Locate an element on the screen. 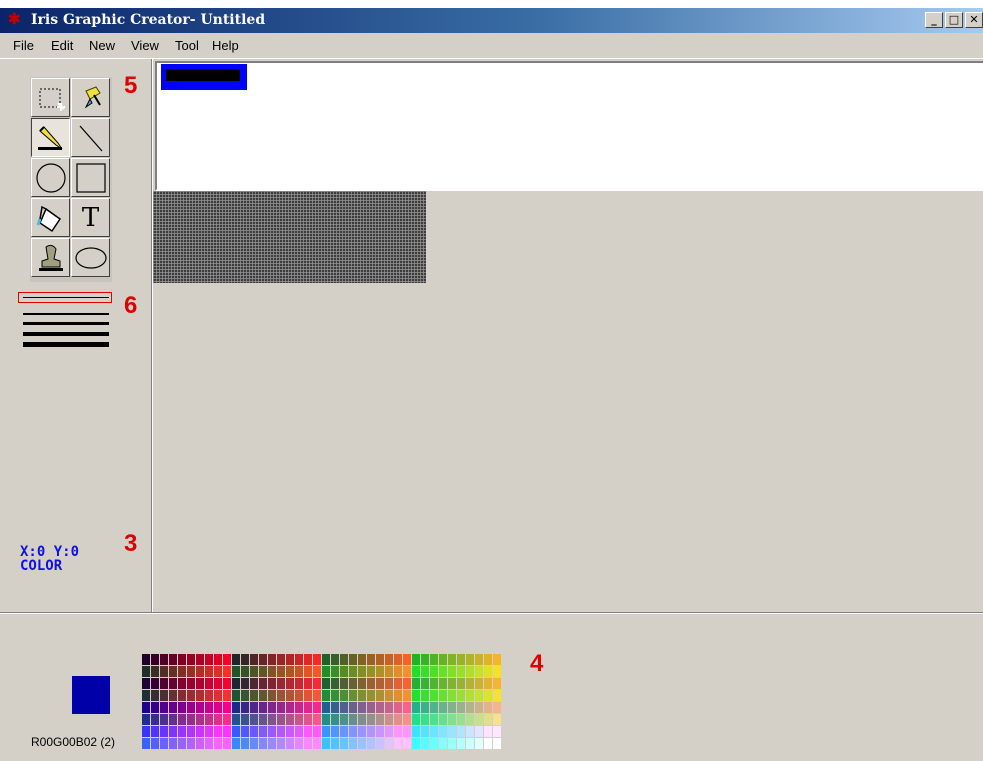  maximize-button: □ is located at coordinates (954, 20).